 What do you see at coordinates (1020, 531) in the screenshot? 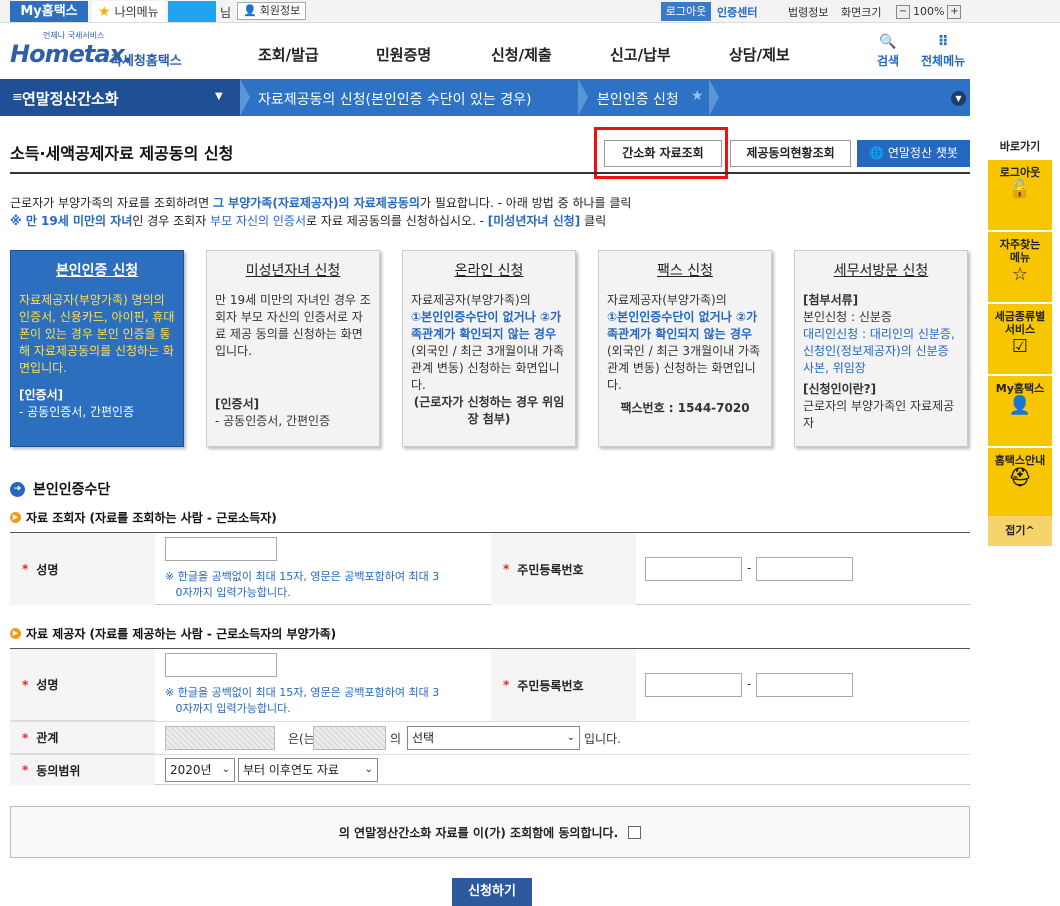
I see `quick-close-button: 접기^` at bounding box center [1020, 531].